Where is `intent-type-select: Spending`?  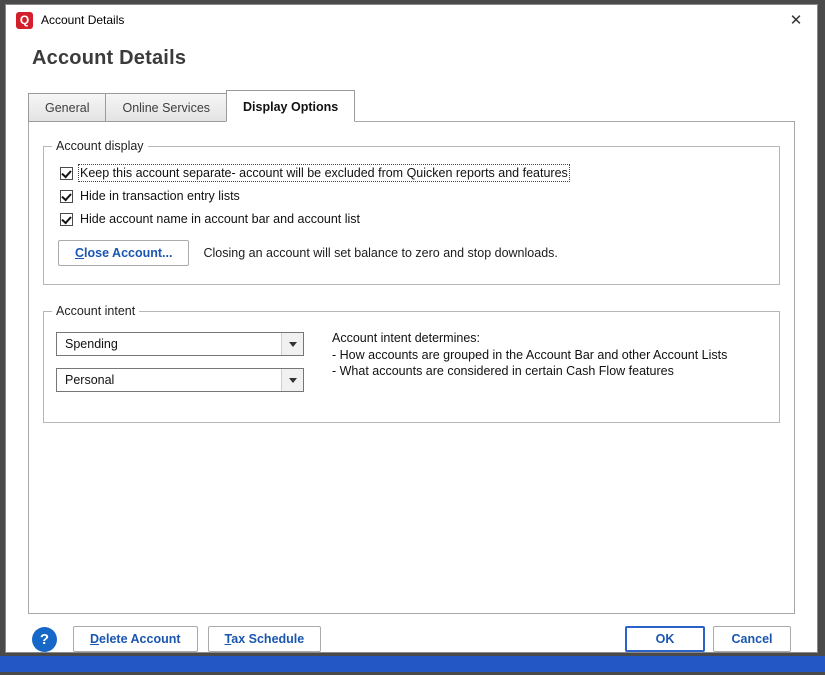 intent-type-select: Spending is located at coordinates (180, 344).